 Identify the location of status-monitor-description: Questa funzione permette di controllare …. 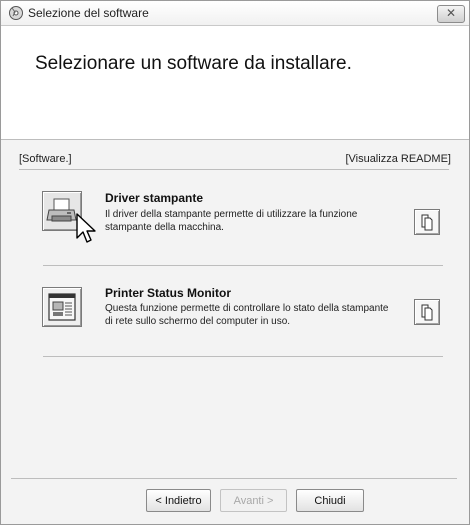
(247, 315).